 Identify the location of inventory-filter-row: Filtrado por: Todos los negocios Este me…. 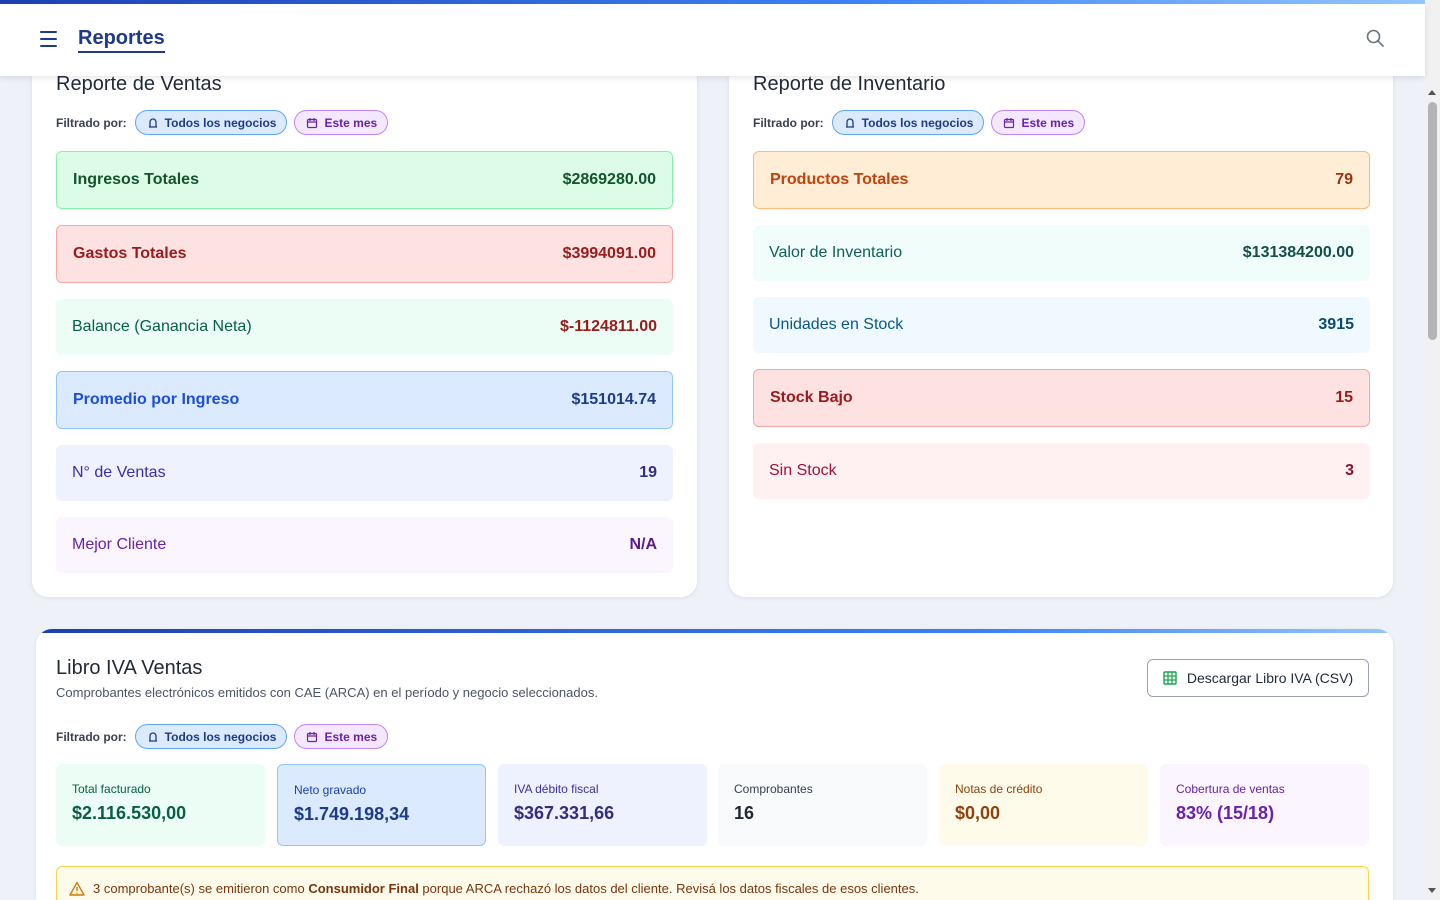
(919, 122).